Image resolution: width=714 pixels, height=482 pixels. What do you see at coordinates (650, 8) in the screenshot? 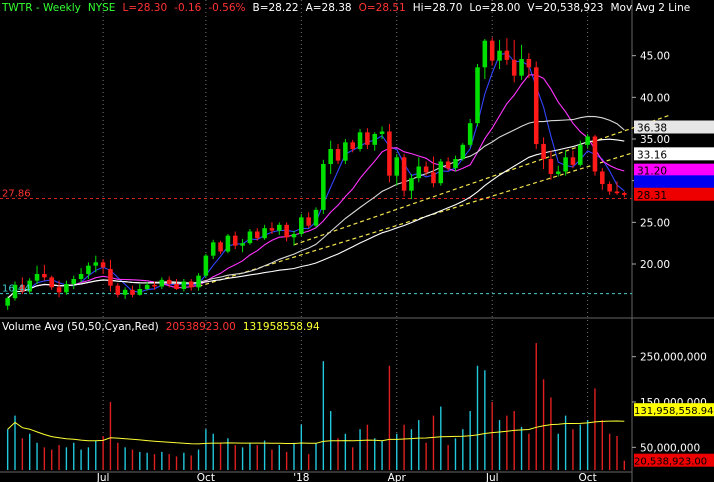
I see `moving-average-label: Mov Avg 2 Line` at bounding box center [650, 8].